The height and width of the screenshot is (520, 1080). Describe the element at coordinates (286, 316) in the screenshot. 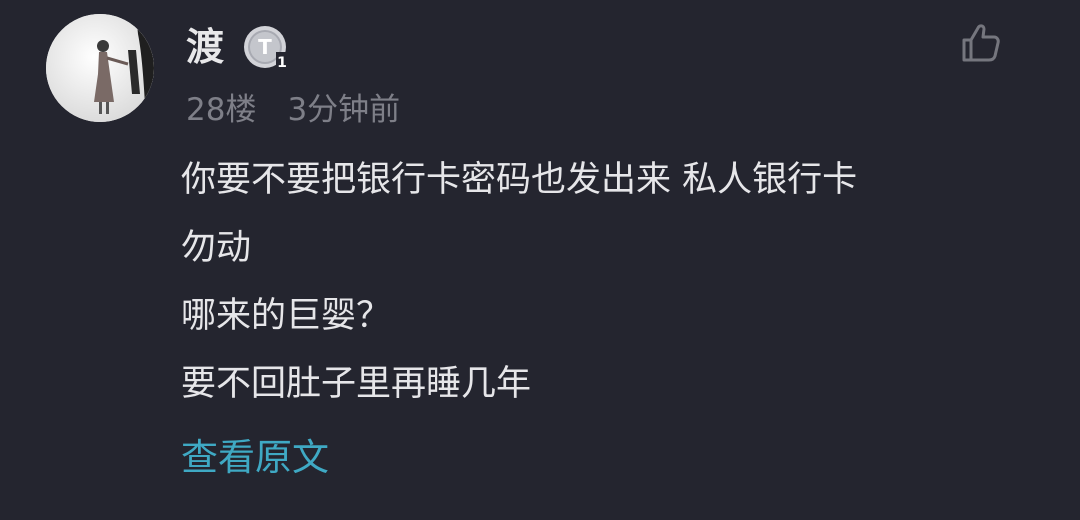

I see `comment-line: 哪来的巨婴？` at that location.